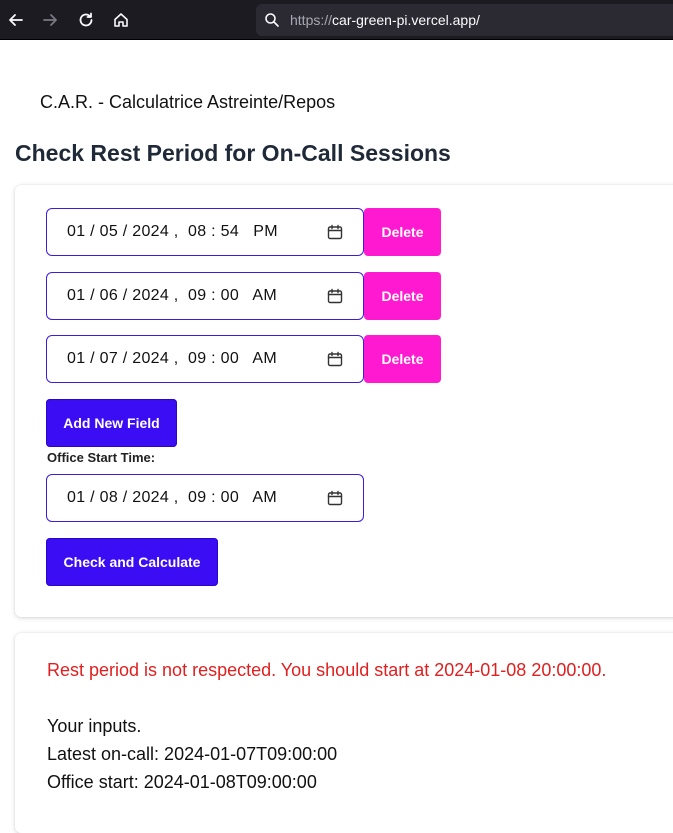  What do you see at coordinates (311, 20) in the screenshot?
I see `url-protocol: https://` at bounding box center [311, 20].